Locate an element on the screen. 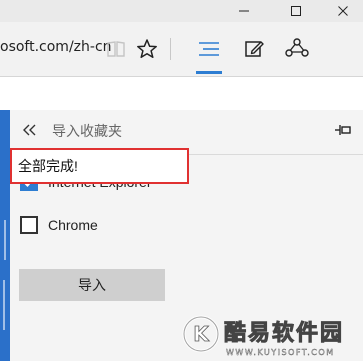  maximize-button is located at coordinates (296, 11).